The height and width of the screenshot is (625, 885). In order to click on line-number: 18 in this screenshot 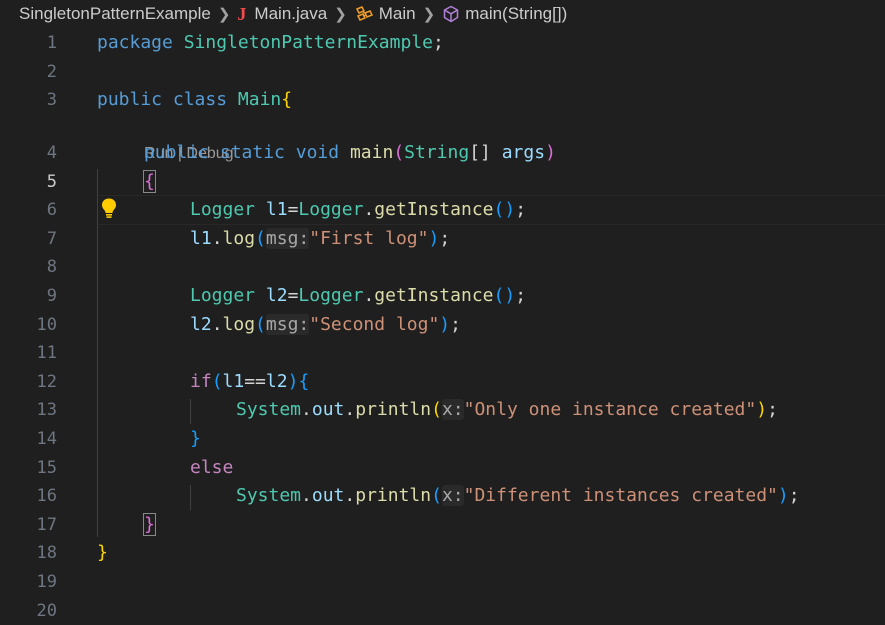, I will do `click(46, 553)`.